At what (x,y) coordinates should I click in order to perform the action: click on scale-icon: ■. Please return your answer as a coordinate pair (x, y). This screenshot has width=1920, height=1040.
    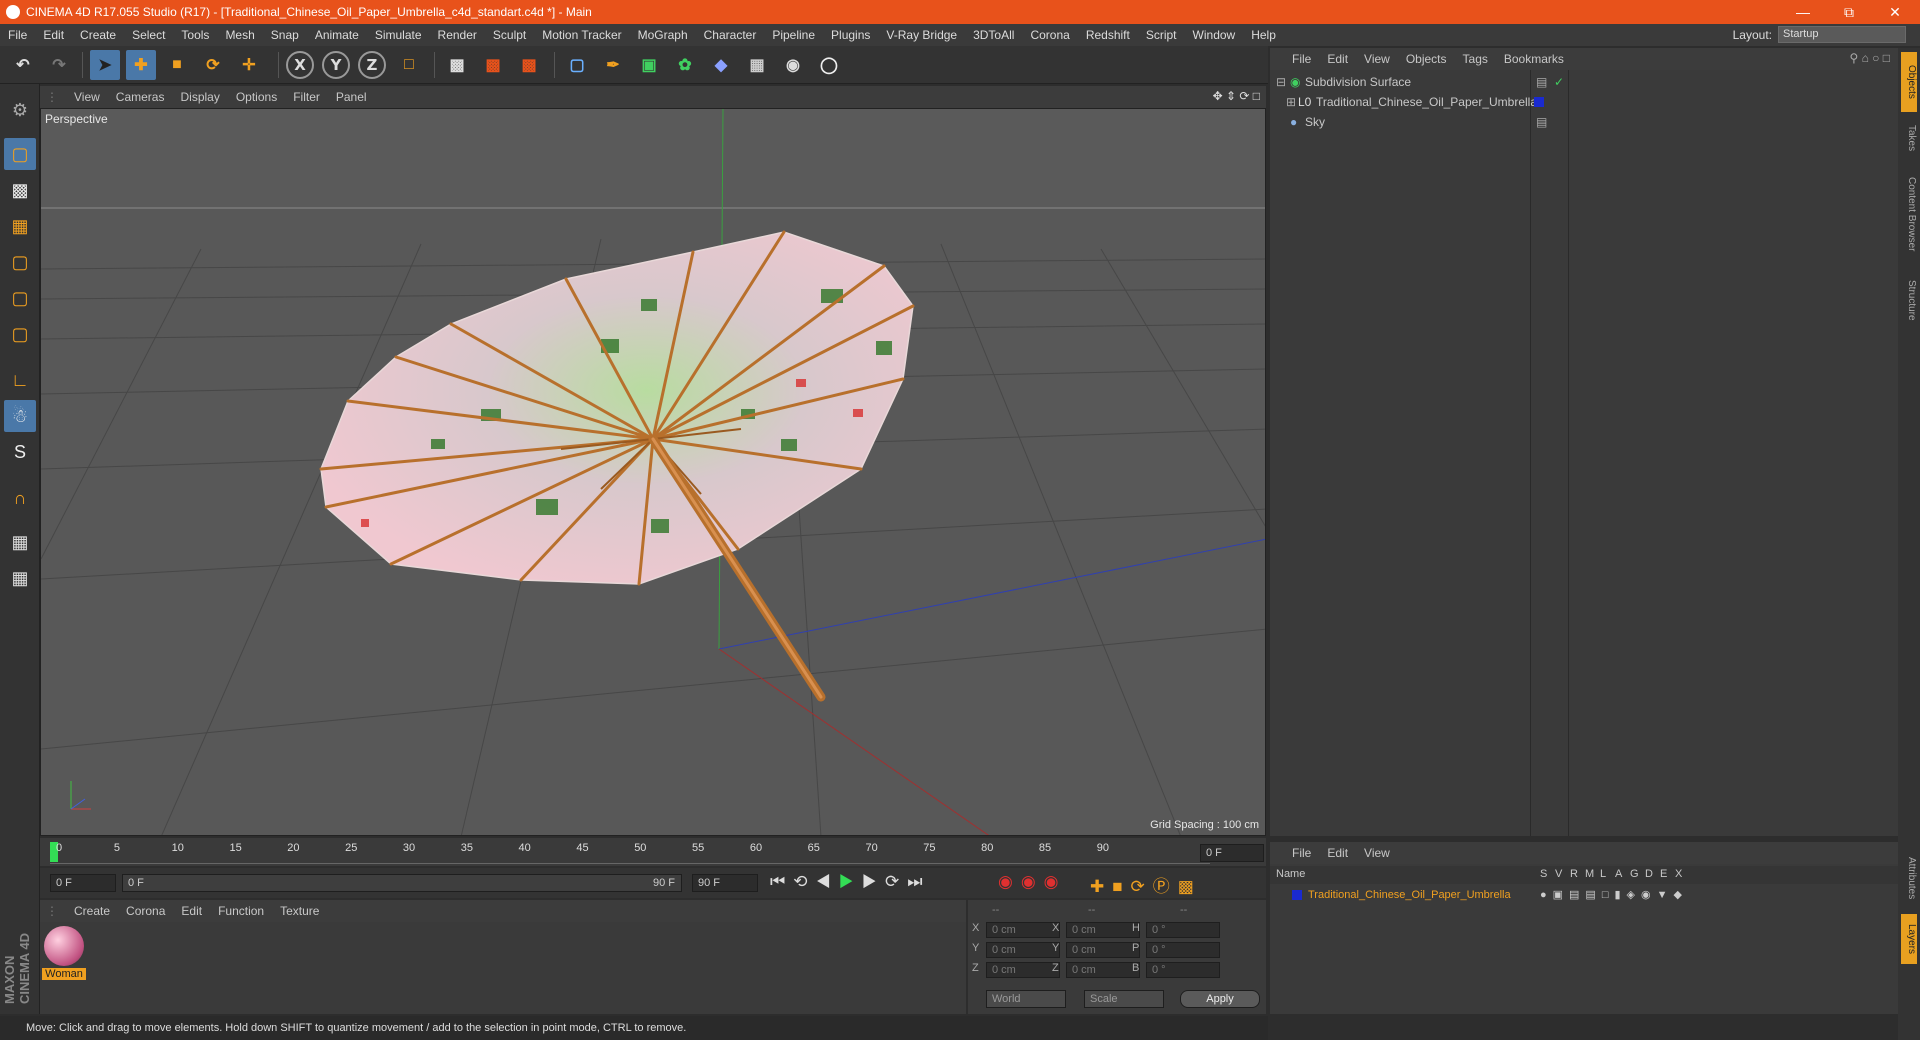
    Looking at the image, I should click on (177, 65).